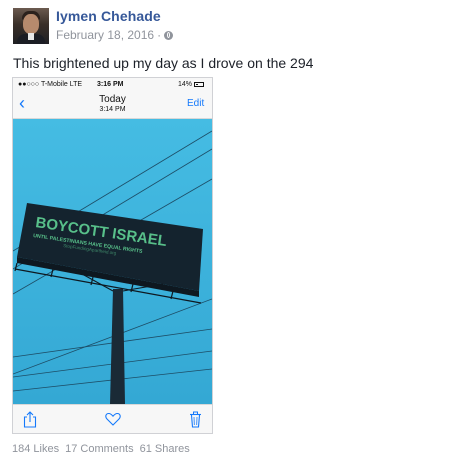 Image resolution: width=449 pixels, height=465 pixels. Describe the element at coordinates (169, 35) in the screenshot. I see `globe-icon` at that location.